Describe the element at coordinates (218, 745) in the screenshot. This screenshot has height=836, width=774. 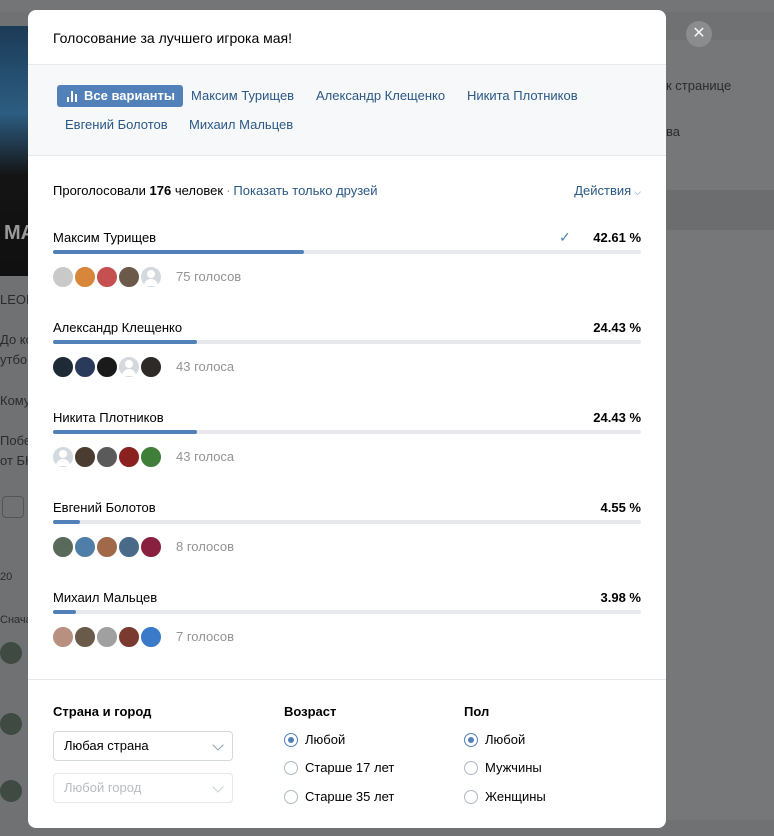
I see `chevron-down-icon` at that location.